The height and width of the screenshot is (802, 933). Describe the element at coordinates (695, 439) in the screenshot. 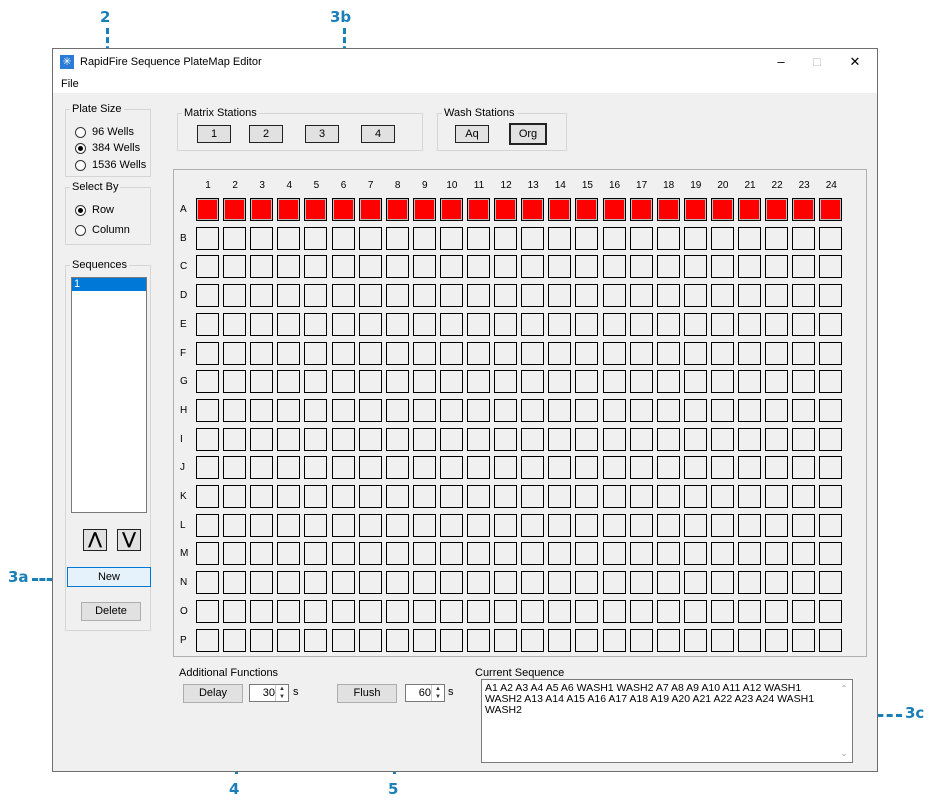

I see `well-I19` at that location.